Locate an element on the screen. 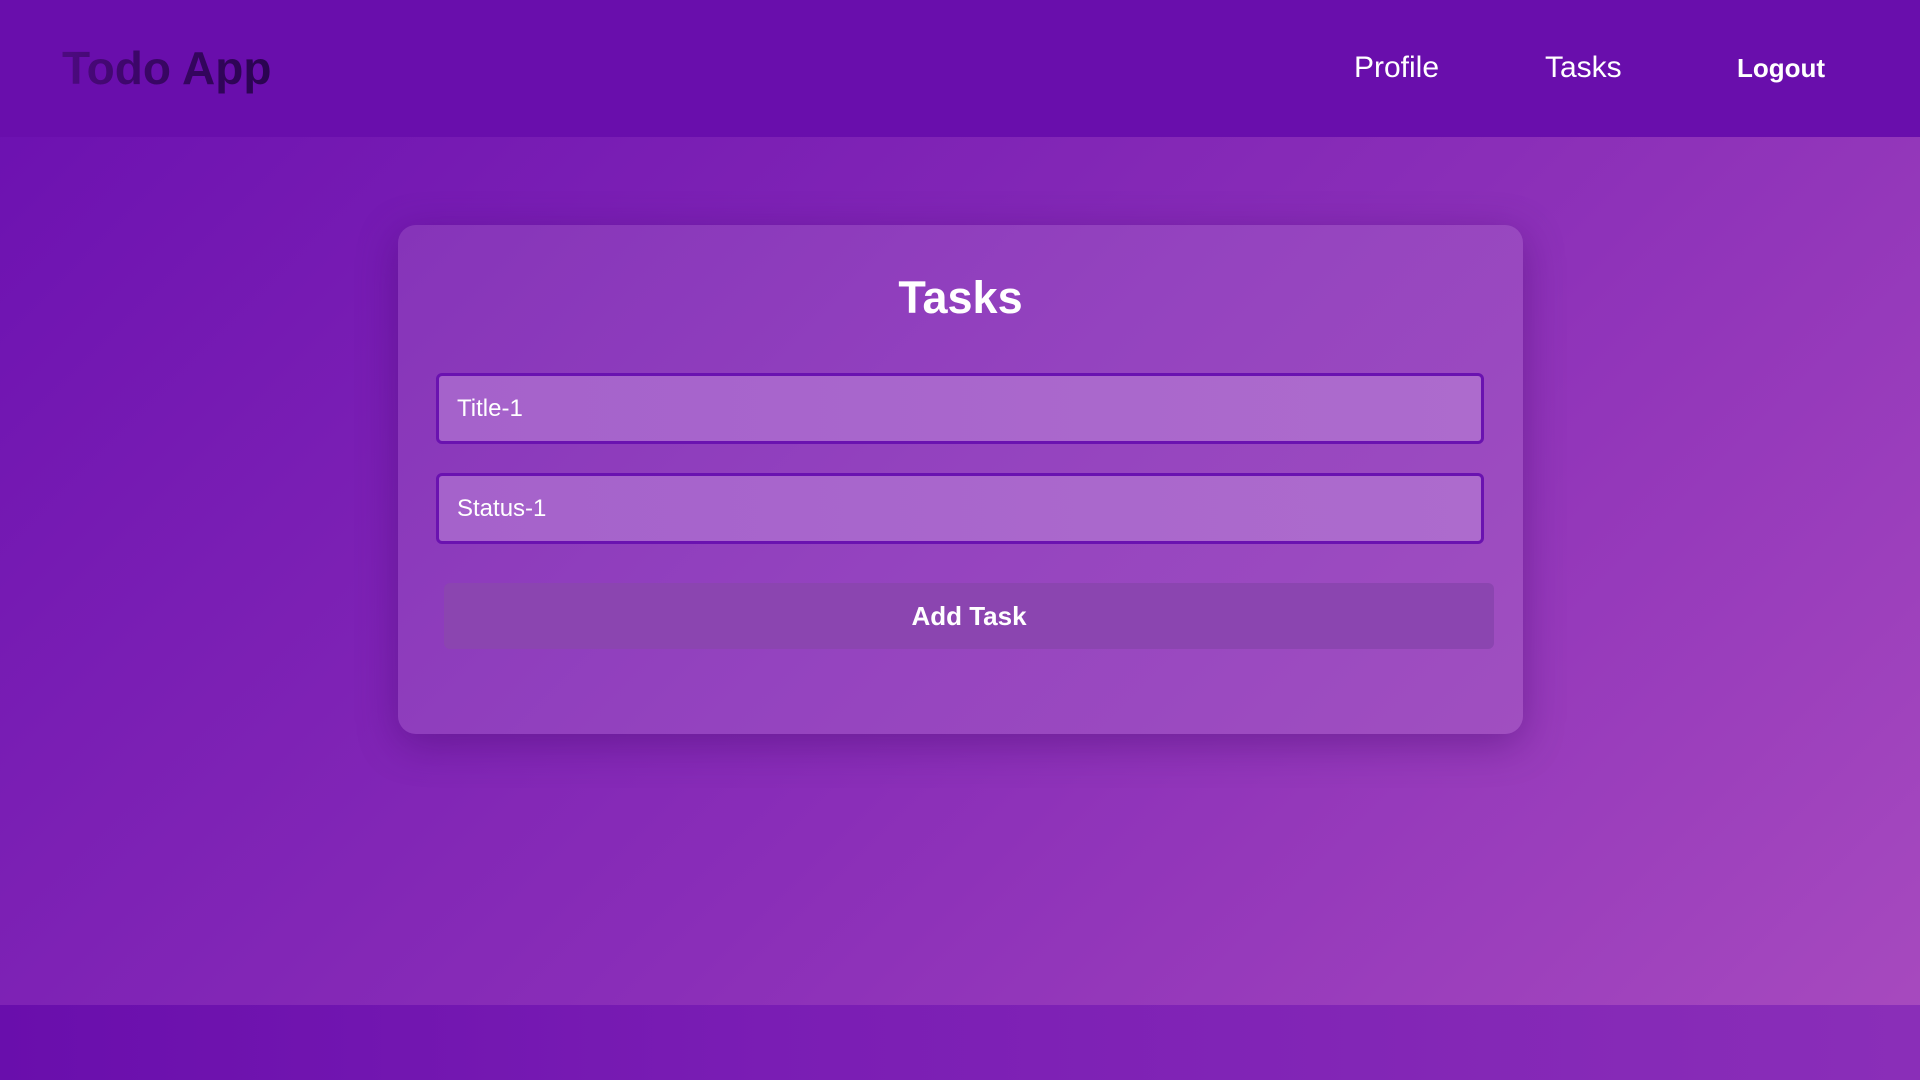 The image size is (1920, 1080). logout-button: Logout is located at coordinates (1781, 68).